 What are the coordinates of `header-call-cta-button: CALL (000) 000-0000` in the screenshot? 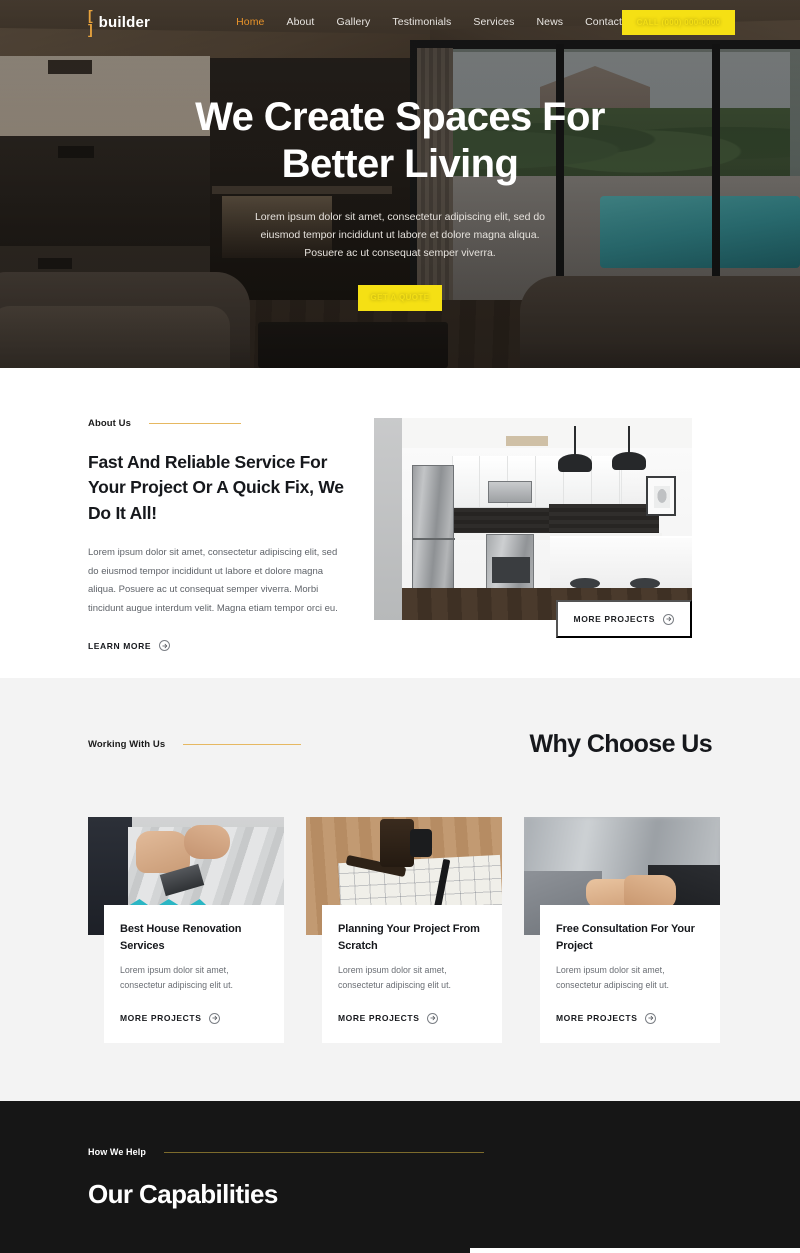 It's located at (679, 22).